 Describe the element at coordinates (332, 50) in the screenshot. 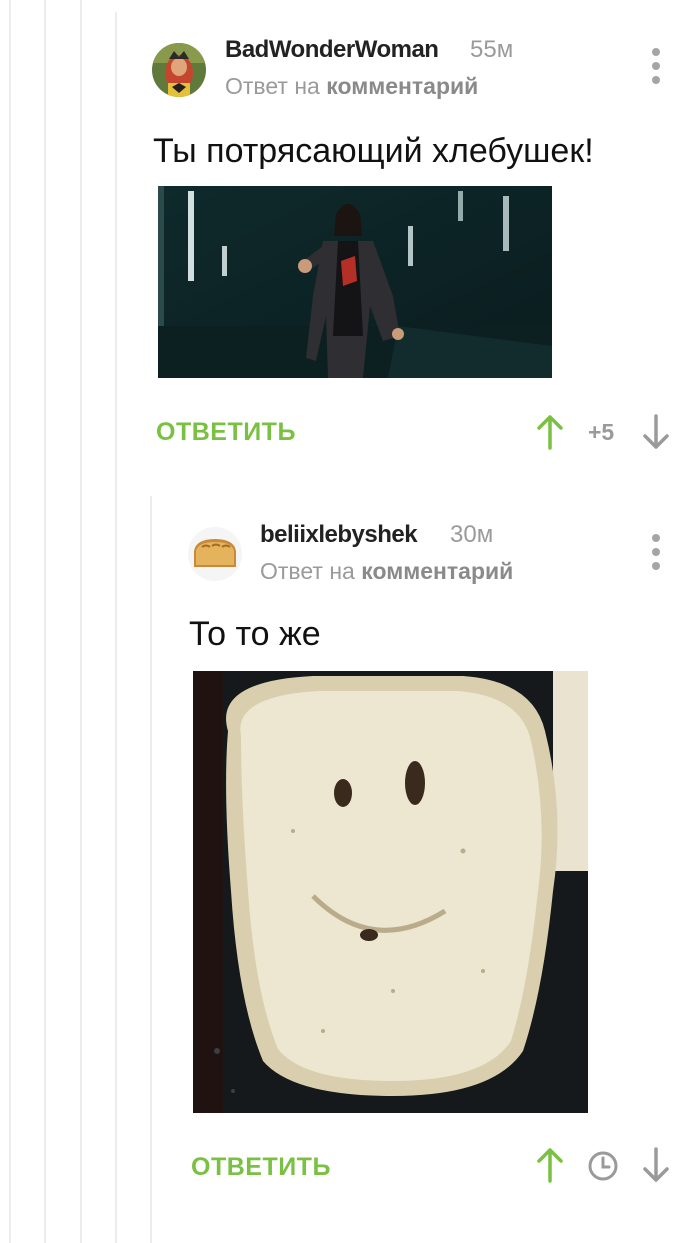

I see `username: BadWonderWoman` at that location.